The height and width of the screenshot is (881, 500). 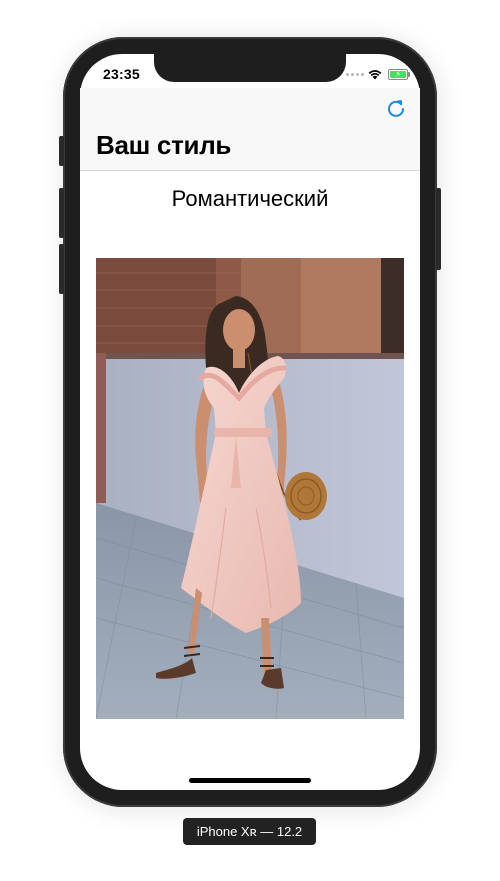 What do you see at coordinates (399, 74) in the screenshot?
I see `battery-charging-icon: ⚡` at bounding box center [399, 74].